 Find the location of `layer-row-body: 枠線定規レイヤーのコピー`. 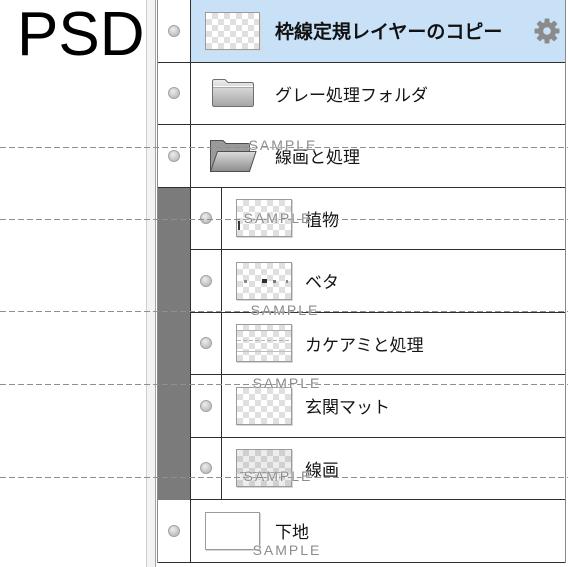

layer-row-body: 枠線定規レイヤーのコピー is located at coordinates (378, 31).